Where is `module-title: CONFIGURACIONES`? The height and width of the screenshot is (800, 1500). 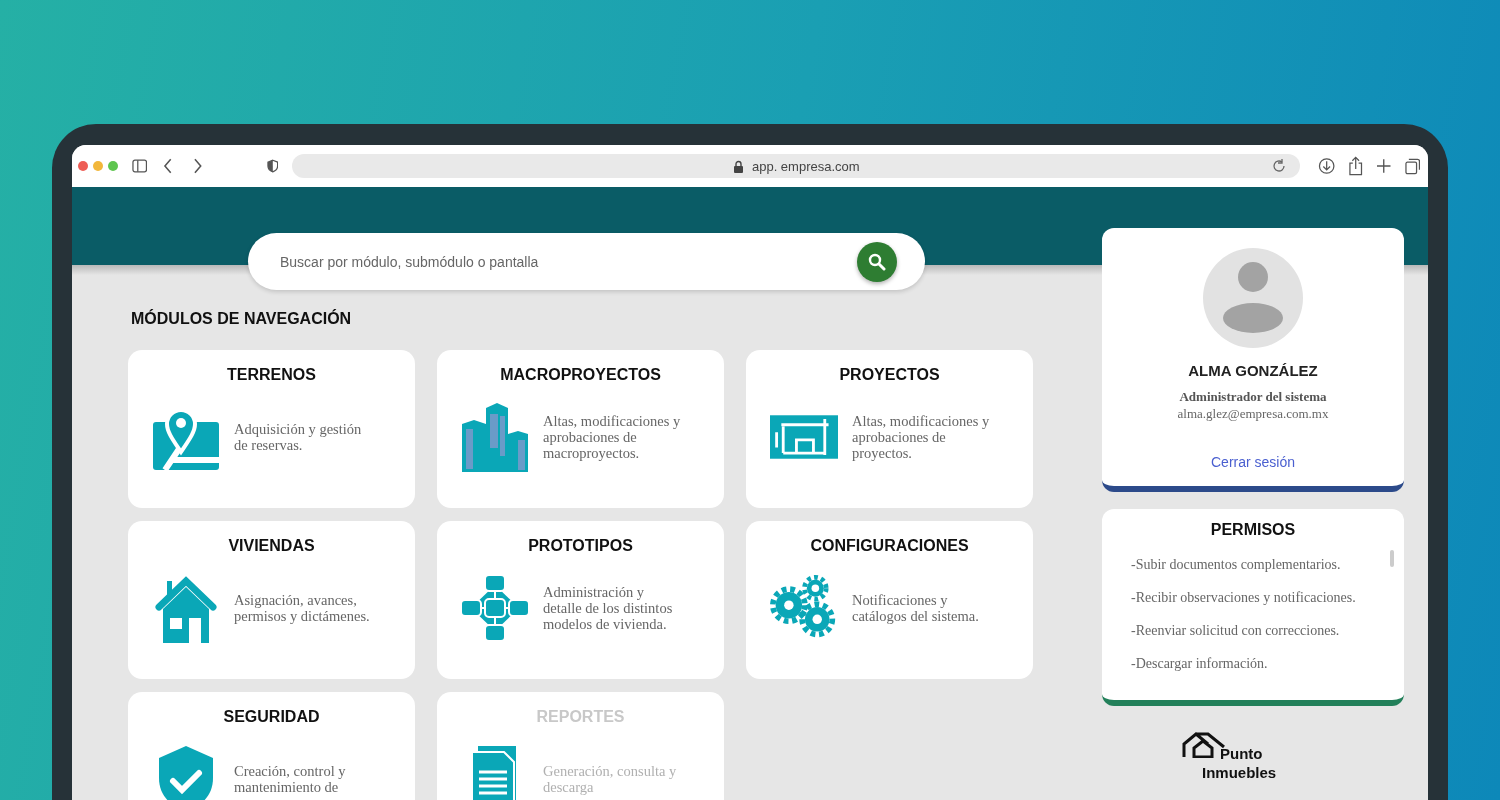 module-title: CONFIGURACIONES is located at coordinates (889, 546).